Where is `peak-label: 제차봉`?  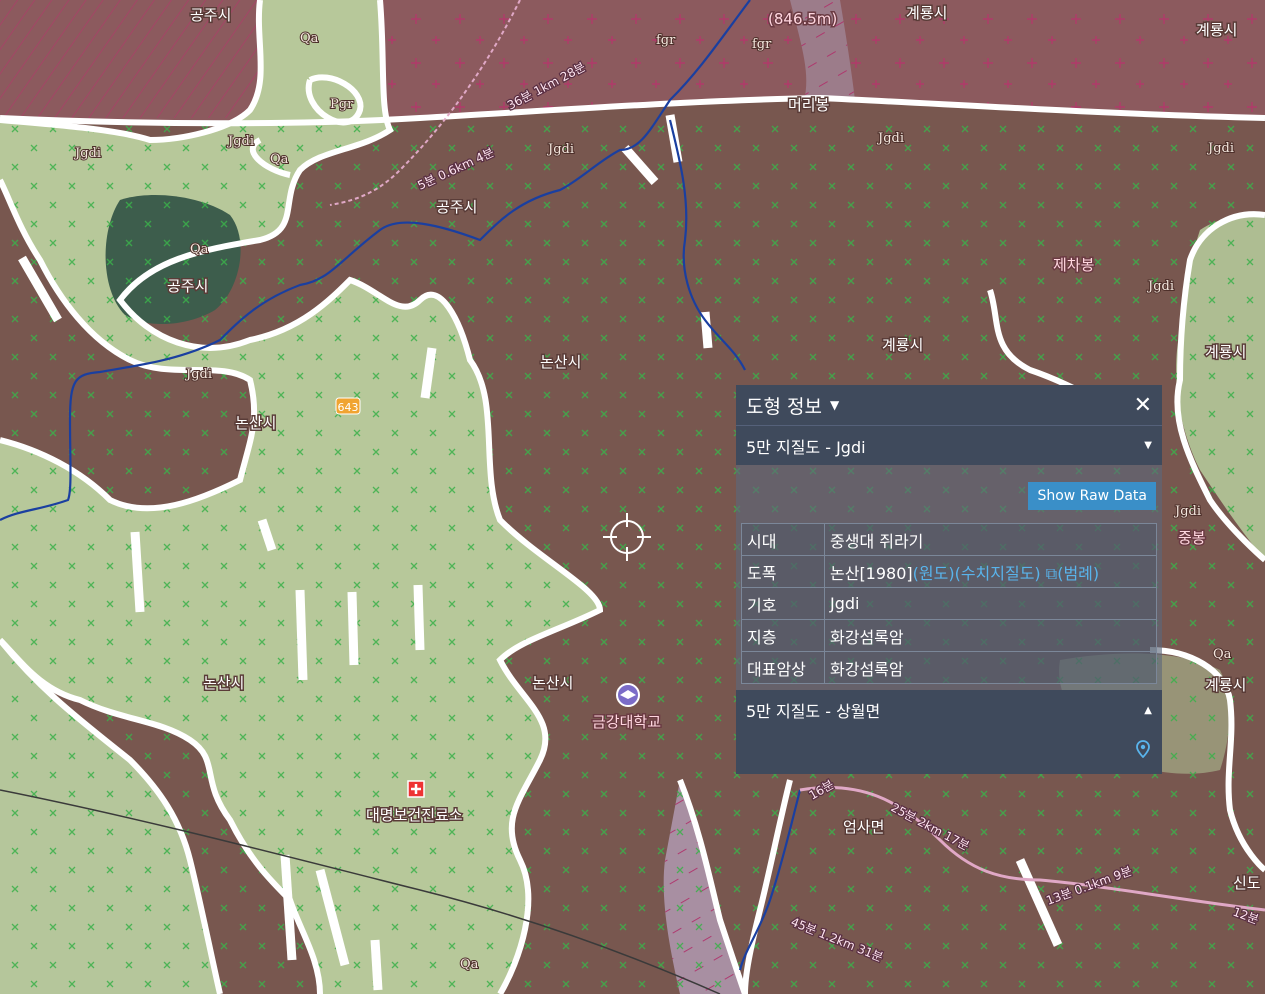 peak-label: 제차봉 is located at coordinates (1073, 265).